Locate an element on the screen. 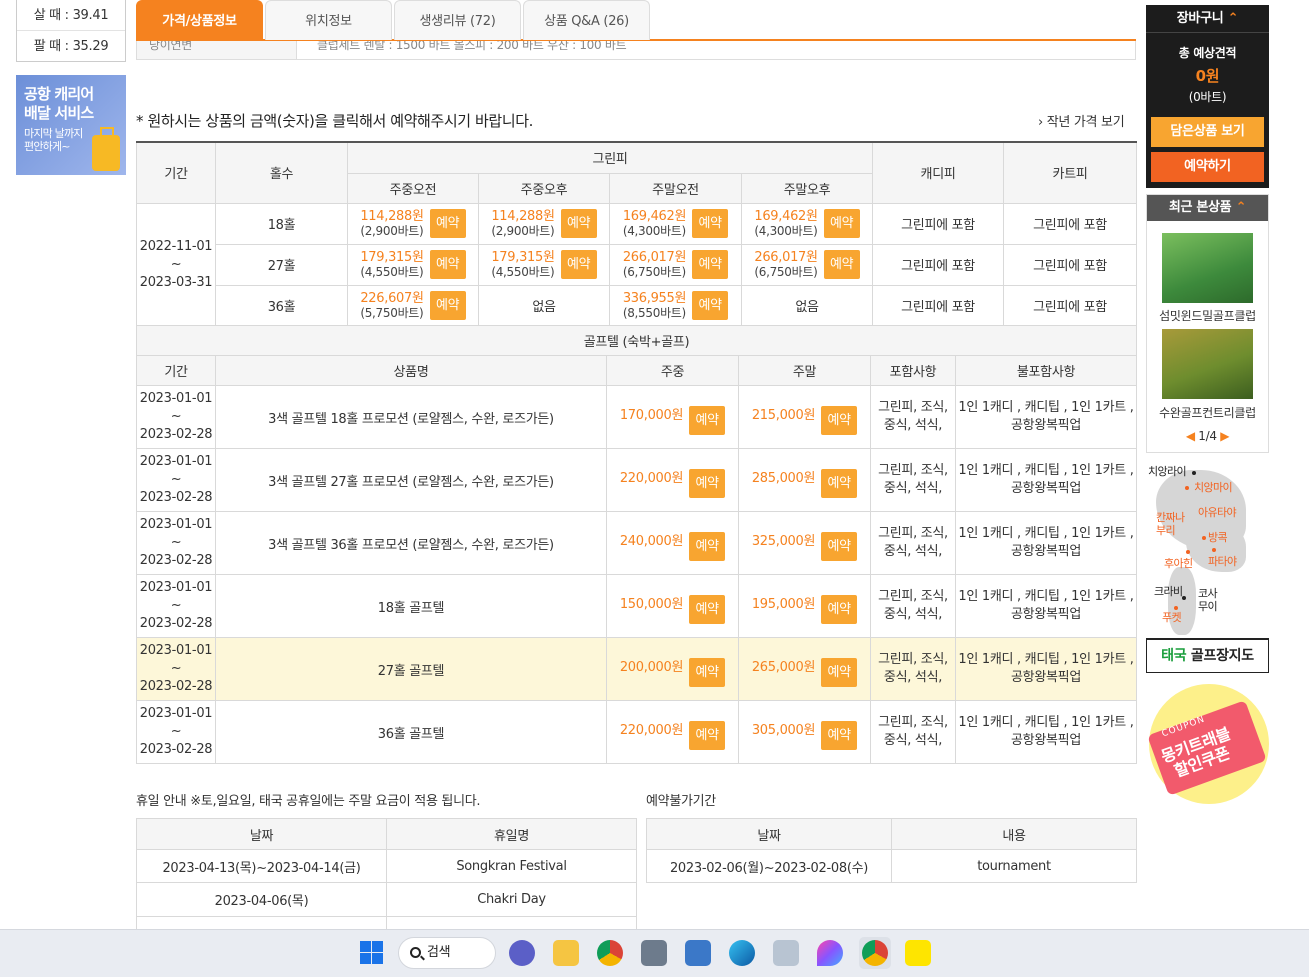 The image size is (1309, 977). tab-price-info: 가격/상품정보 is located at coordinates (199, 20).